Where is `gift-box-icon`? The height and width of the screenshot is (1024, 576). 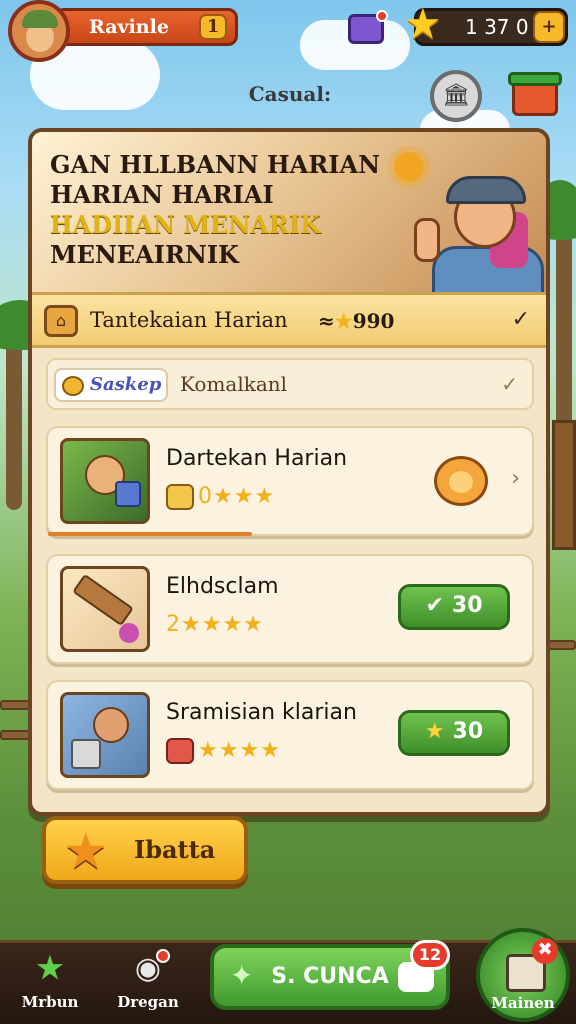 gift-box-icon is located at coordinates (366, 26).